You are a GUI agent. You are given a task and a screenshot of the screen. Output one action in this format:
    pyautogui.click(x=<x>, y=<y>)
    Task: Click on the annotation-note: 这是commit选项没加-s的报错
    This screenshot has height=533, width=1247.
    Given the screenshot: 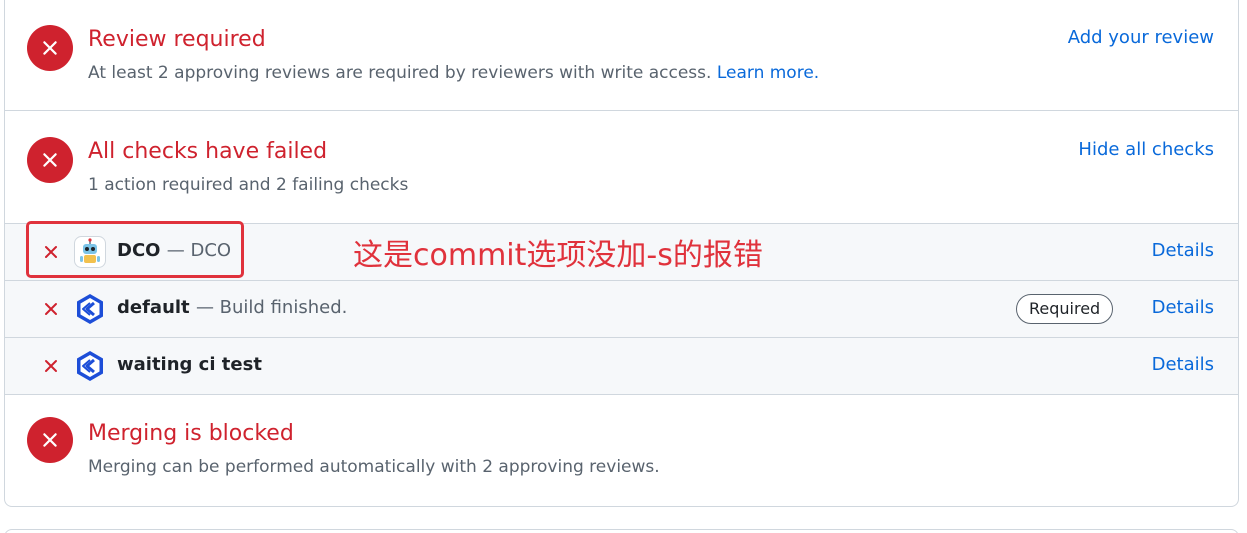 What is the action you would take?
    pyautogui.click(x=558, y=255)
    